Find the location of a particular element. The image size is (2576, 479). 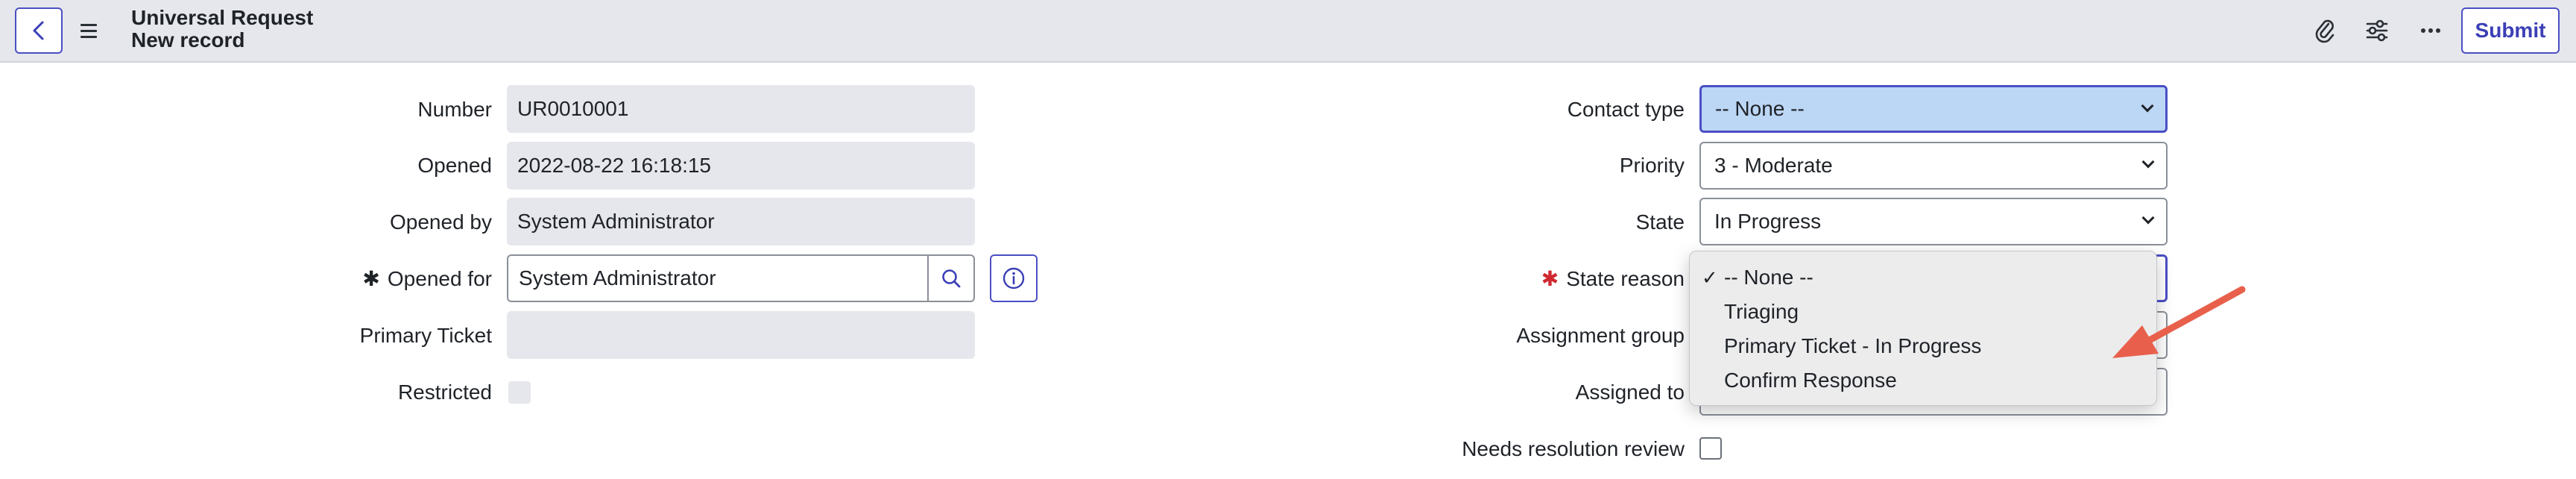

opened-by-field: System Administrator is located at coordinates (741, 221).